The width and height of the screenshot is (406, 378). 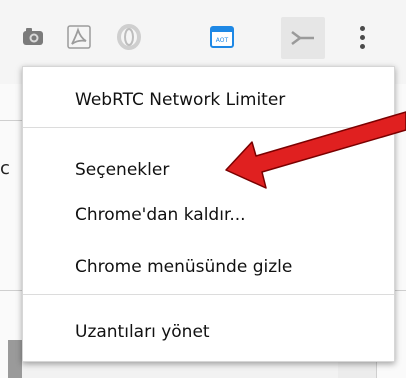 What do you see at coordinates (122, 170) in the screenshot?
I see `menu-item-options: Seçenekler` at bounding box center [122, 170].